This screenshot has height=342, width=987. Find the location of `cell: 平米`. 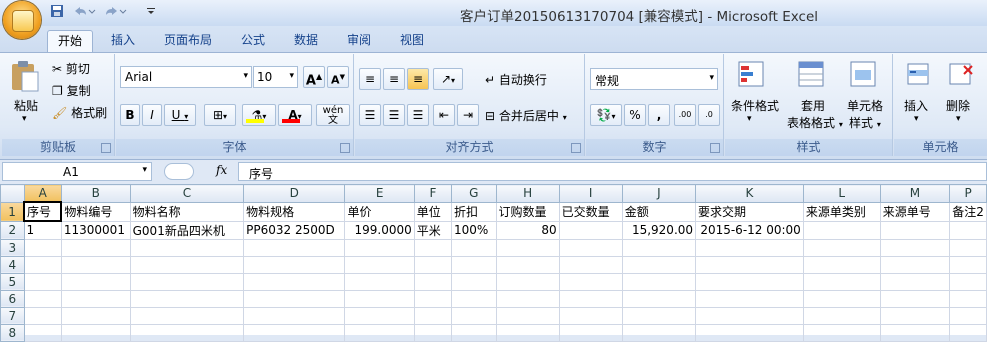

cell: 平米 is located at coordinates (433, 230).